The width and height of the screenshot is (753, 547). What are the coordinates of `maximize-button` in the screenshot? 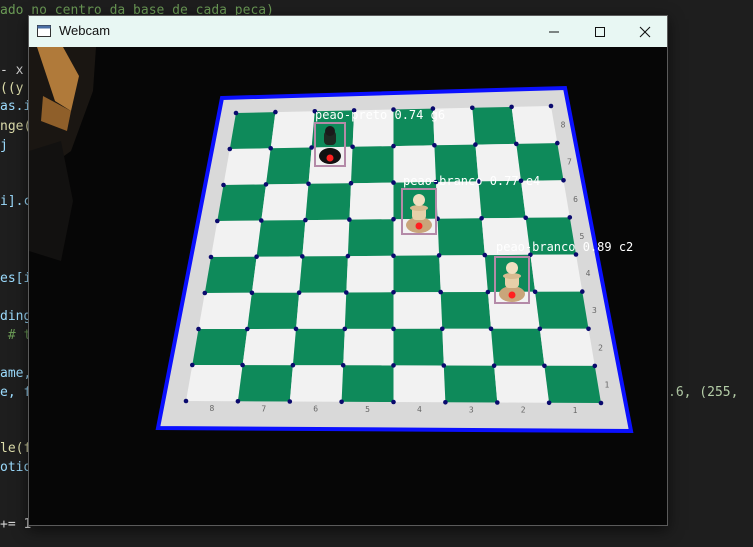 It's located at (600, 31).